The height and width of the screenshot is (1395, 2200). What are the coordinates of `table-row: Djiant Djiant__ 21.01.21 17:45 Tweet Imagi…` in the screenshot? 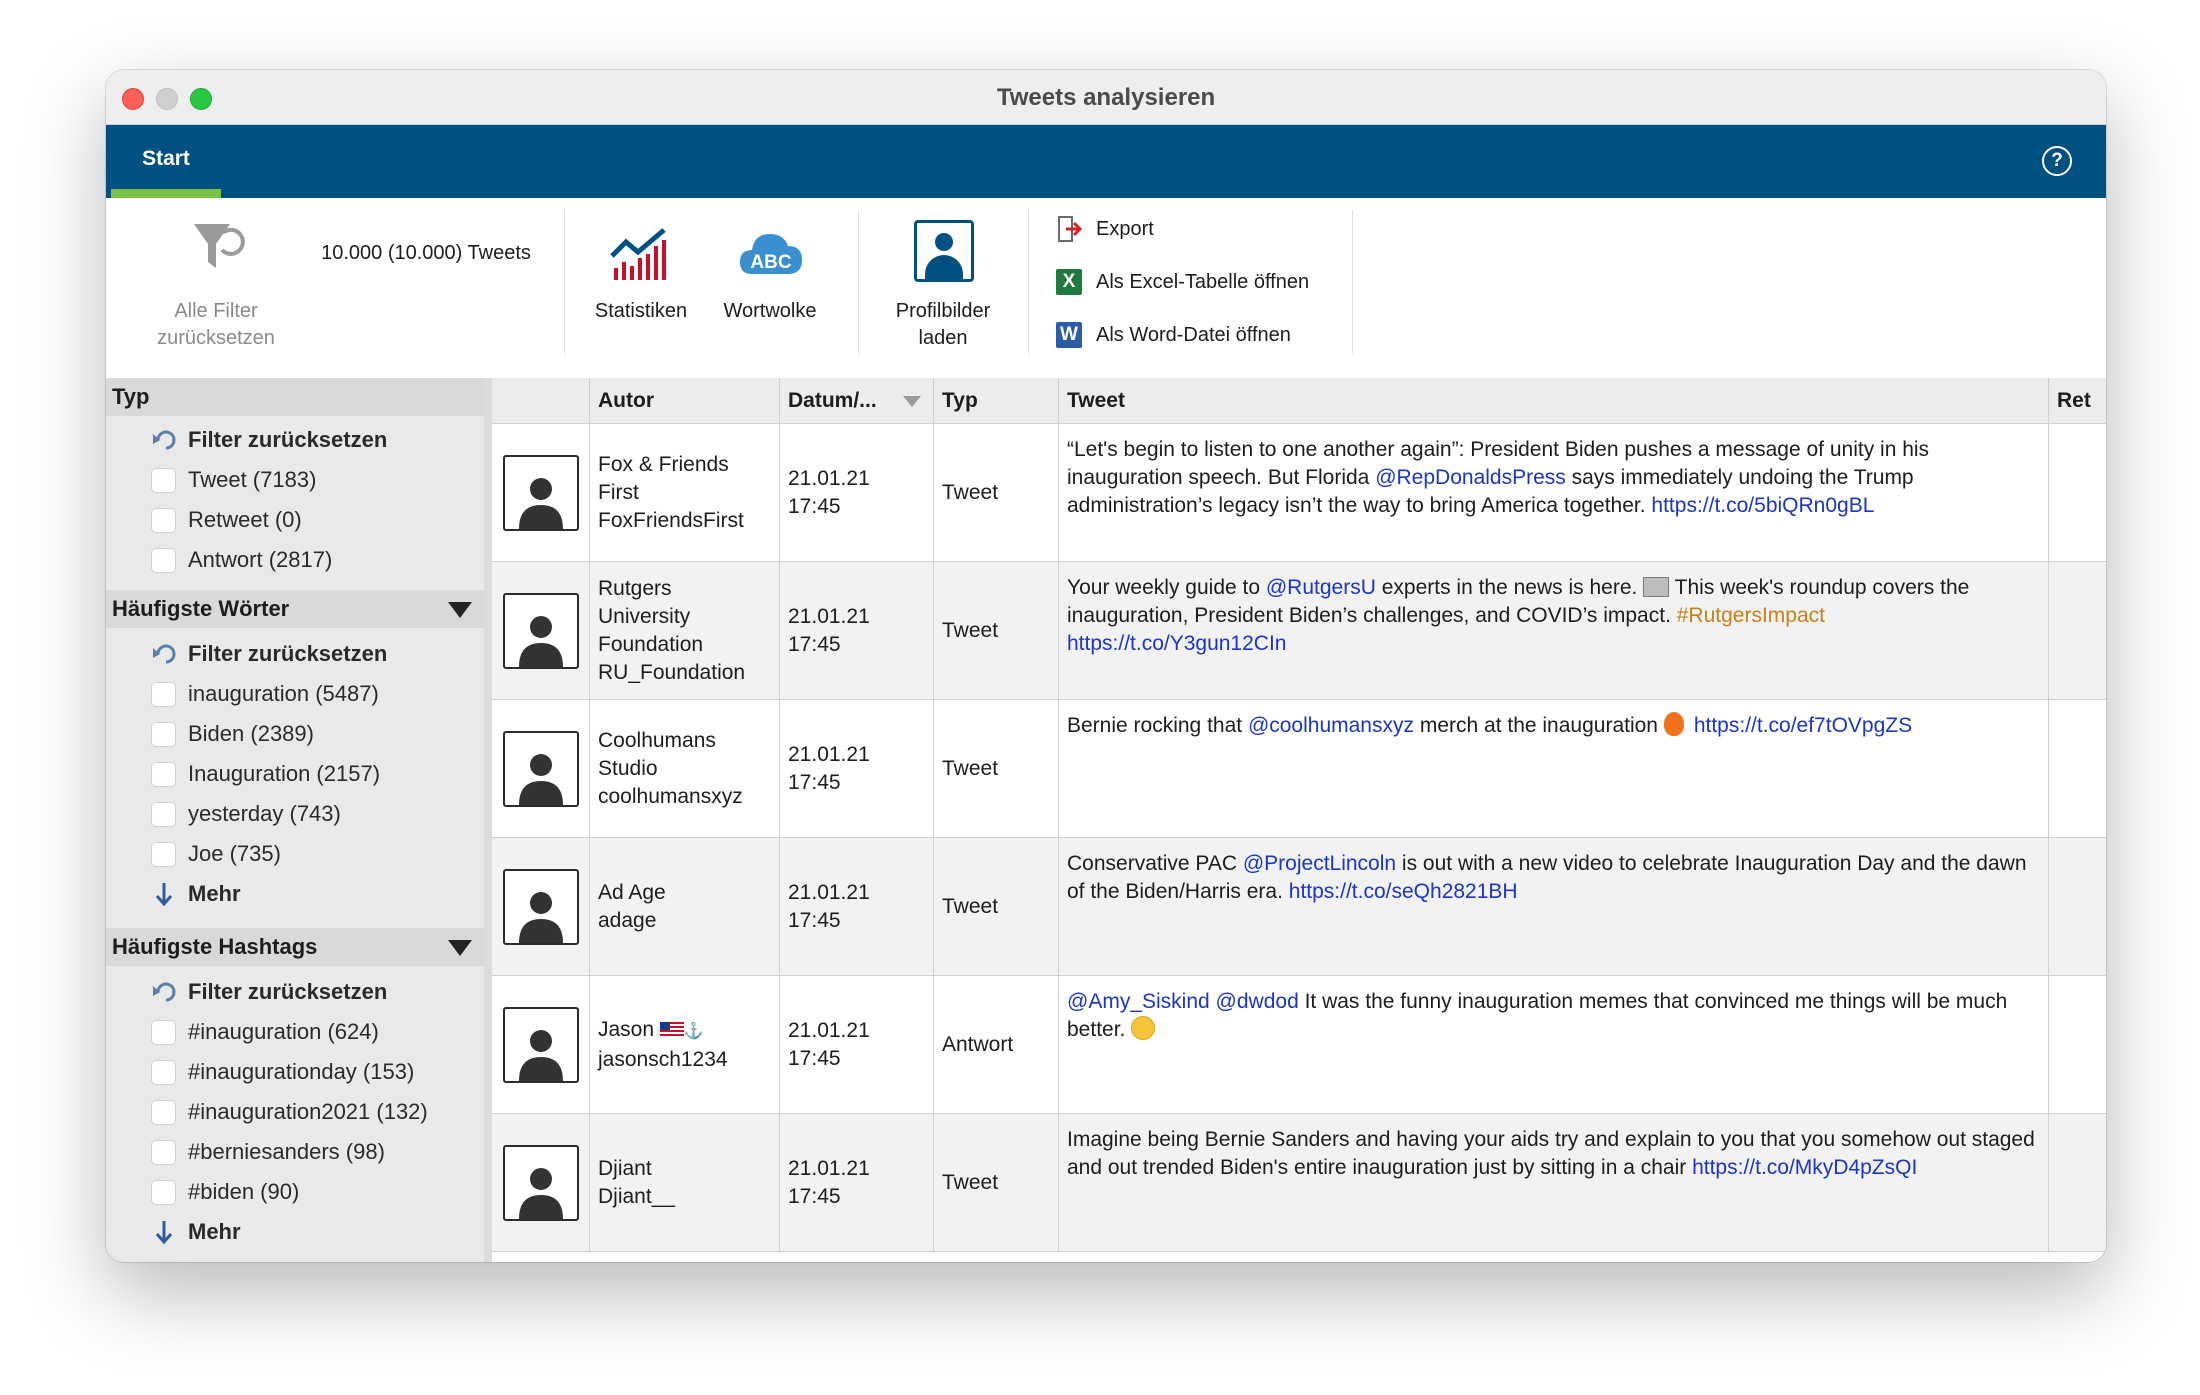 It's located at (1299, 1183).